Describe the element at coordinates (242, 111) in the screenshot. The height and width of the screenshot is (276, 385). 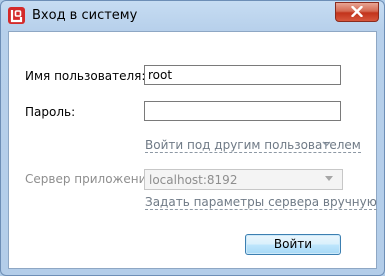
I see `password-input` at that location.